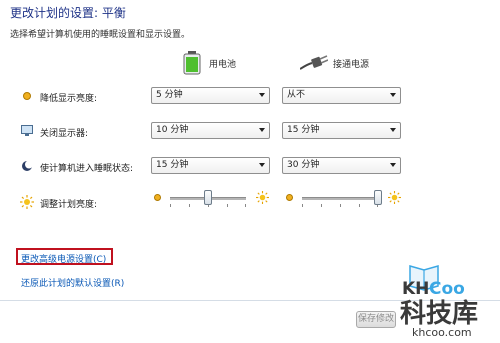 The image size is (500, 343). Describe the element at coordinates (27, 203) in the screenshot. I see `sun-icon` at that location.